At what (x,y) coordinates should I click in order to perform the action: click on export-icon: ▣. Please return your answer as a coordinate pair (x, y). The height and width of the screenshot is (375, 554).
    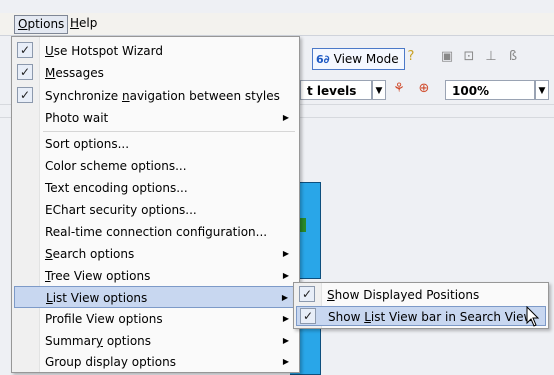
    Looking at the image, I should click on (447, 57).